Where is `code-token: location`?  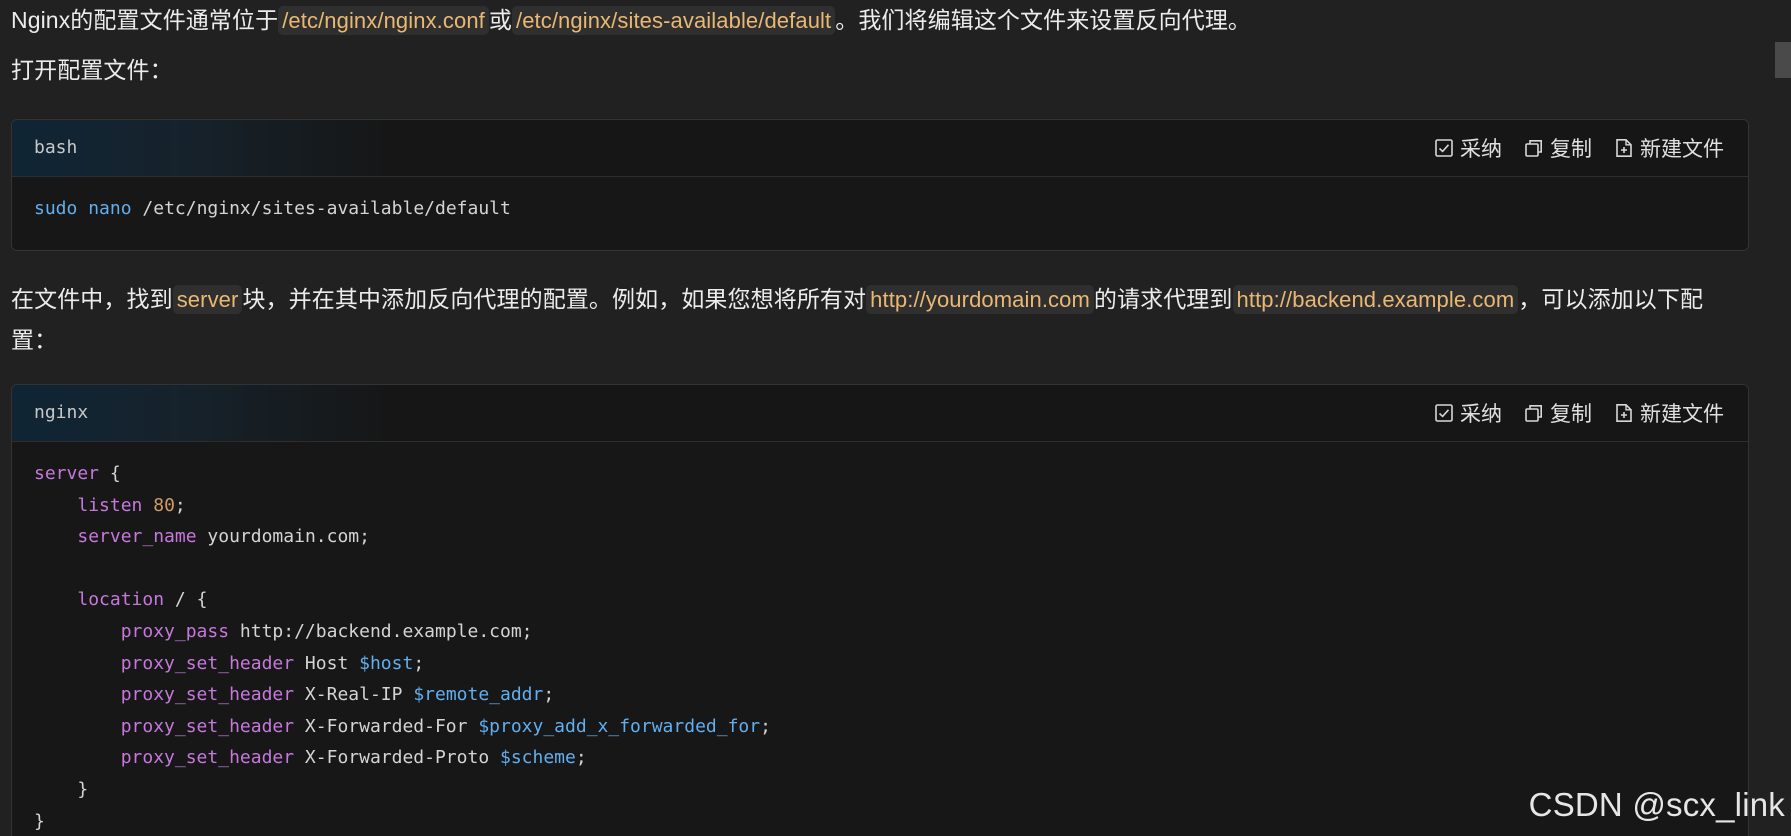 code-token: location is located at coordinates (121, 600).